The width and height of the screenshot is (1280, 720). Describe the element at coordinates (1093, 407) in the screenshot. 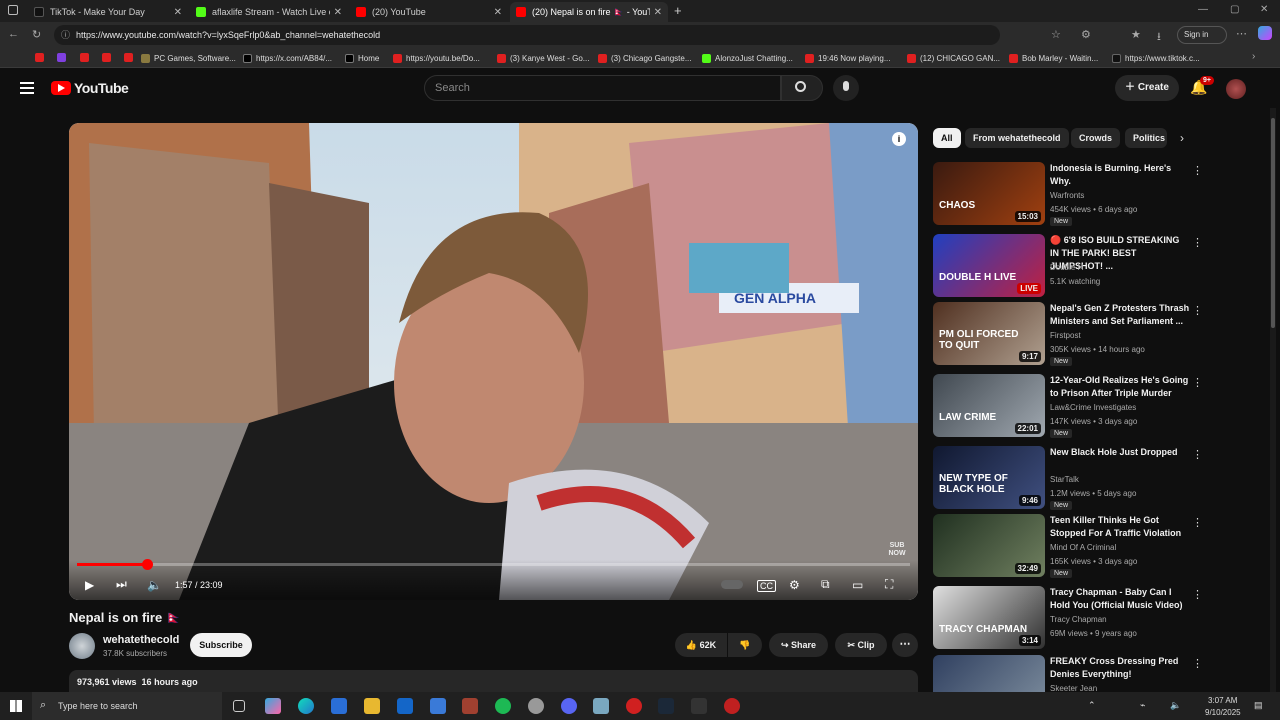

I see `recommendation-channel: Law&Crime Investigates` at that location.